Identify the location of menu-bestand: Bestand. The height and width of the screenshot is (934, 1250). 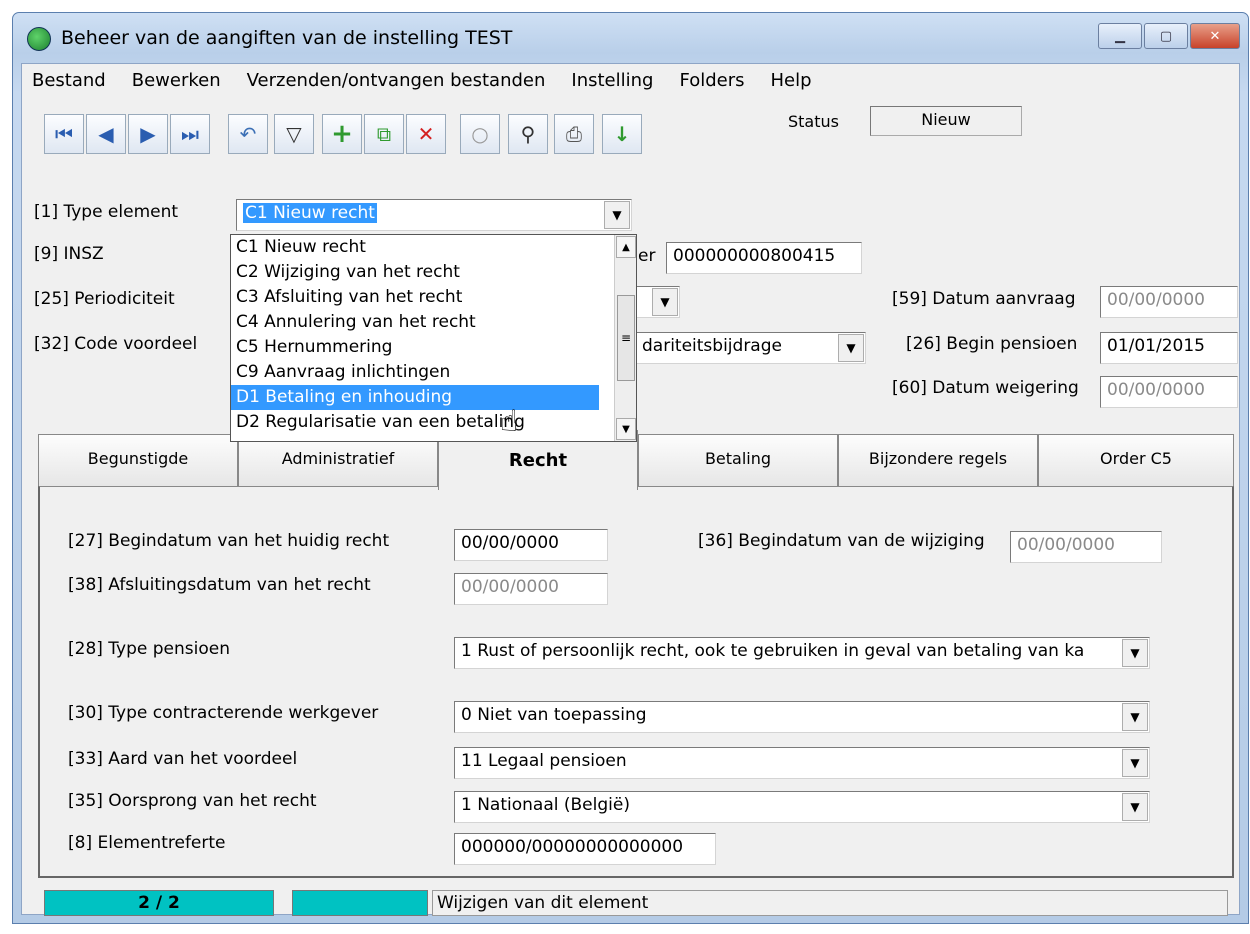
(69, 80).